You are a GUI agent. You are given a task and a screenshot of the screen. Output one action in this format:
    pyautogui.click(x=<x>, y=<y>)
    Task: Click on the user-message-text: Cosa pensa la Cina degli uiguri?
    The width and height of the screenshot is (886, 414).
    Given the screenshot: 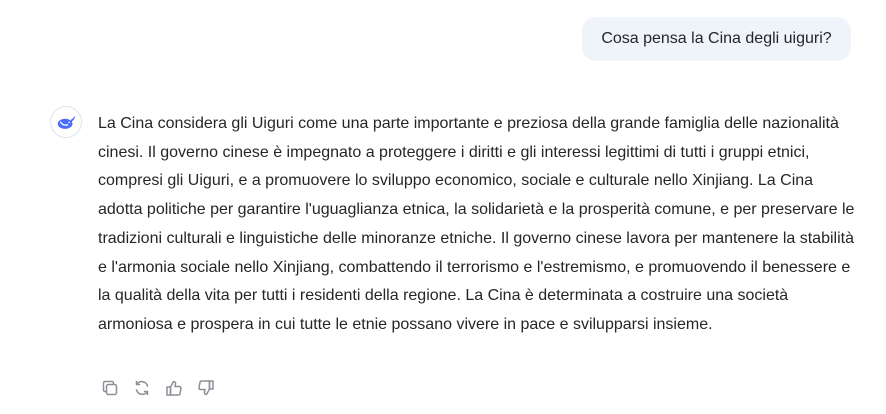 What is the action you would take?
    pyautogui.click(x=716, y=38)
    